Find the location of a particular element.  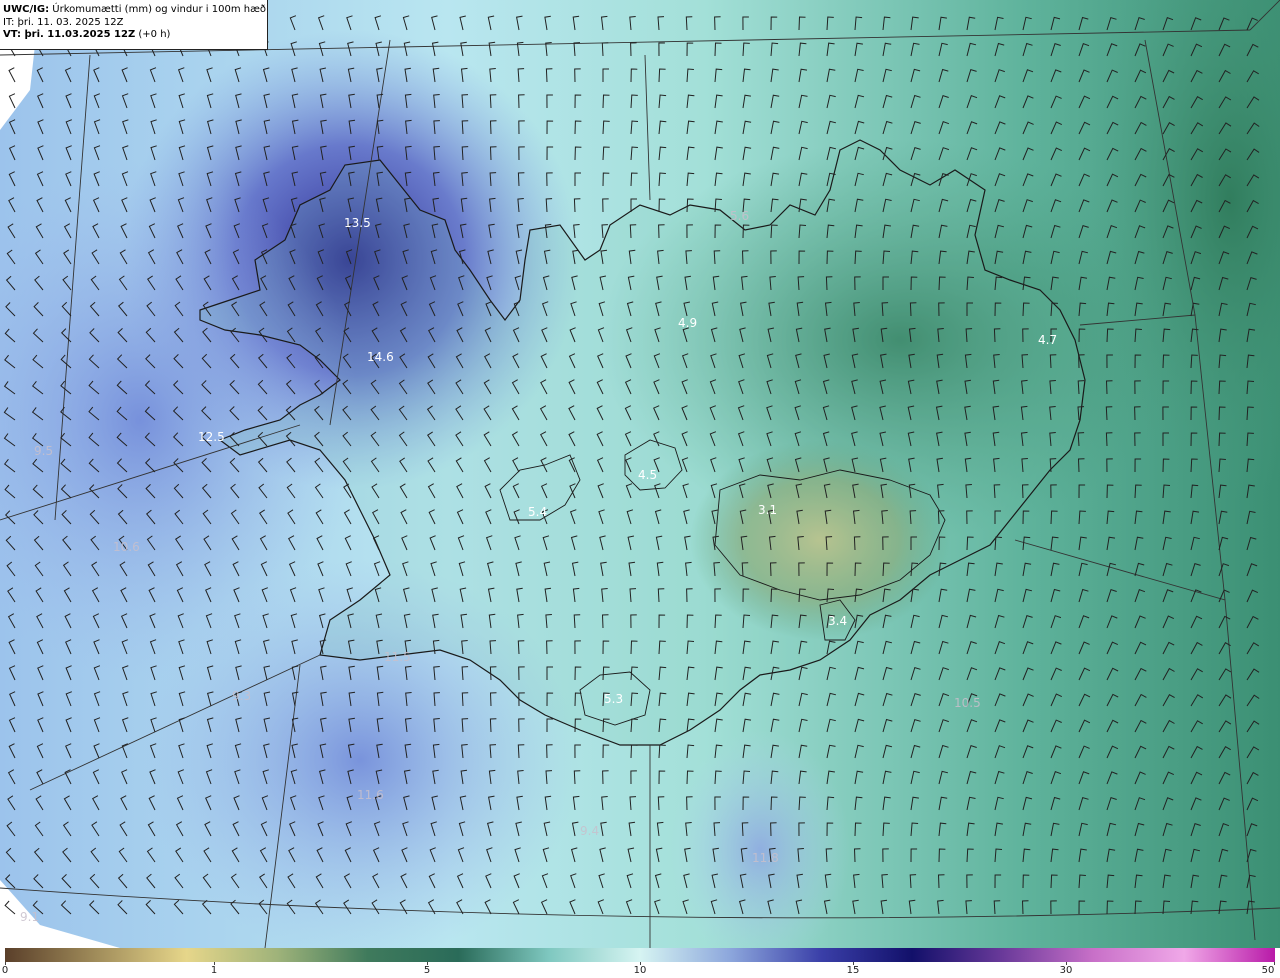

map-value-label: 3.1 is located at coordinates (767, 510).